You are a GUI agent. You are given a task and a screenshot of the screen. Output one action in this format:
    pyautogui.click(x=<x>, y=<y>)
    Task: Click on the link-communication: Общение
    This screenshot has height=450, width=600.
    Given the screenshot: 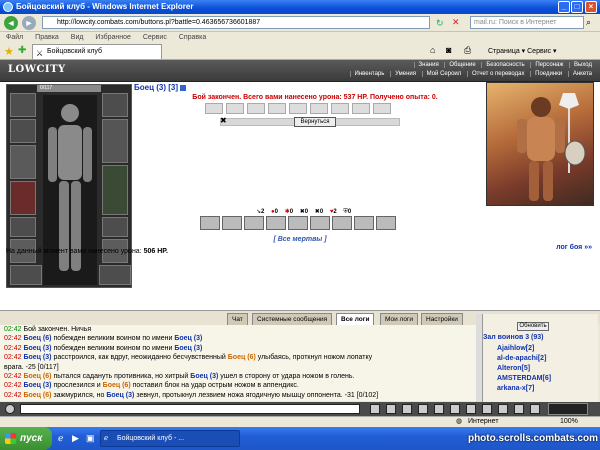 What is the action you would take?
    pyautogui.click(x=462, y=65)
    